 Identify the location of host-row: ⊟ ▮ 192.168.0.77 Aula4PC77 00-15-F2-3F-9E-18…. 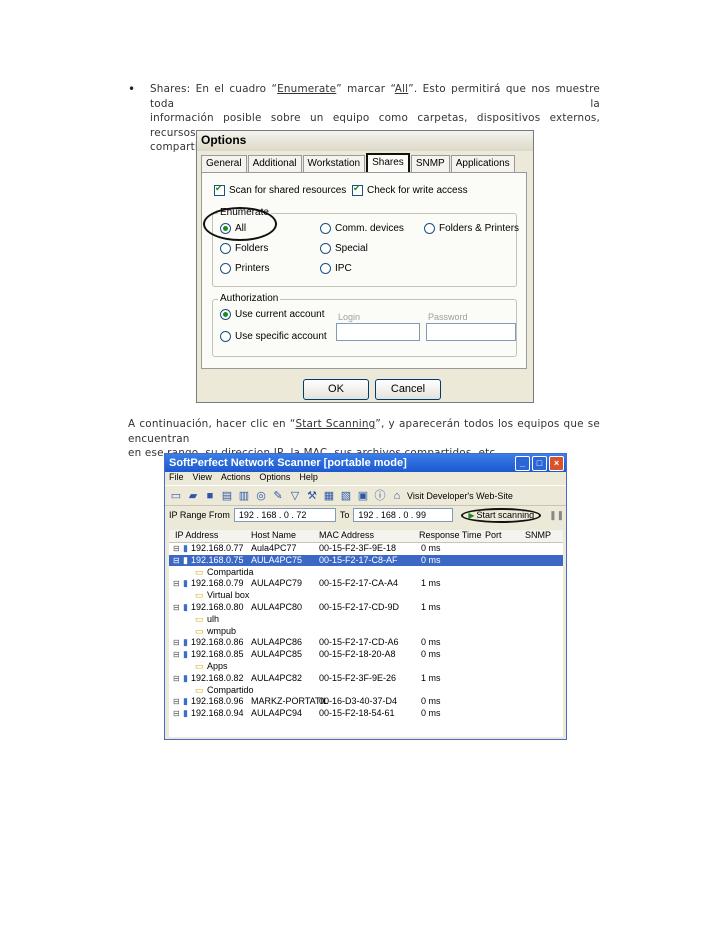
(366, 548).